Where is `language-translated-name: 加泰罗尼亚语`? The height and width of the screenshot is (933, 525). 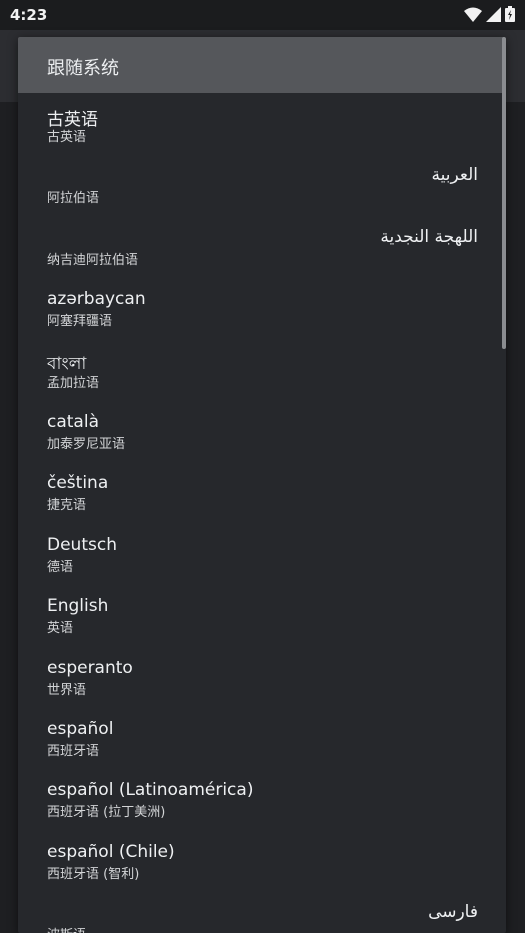
language-translated-name: 加泰罗尼亚语 is located at coordinates (86, 444).